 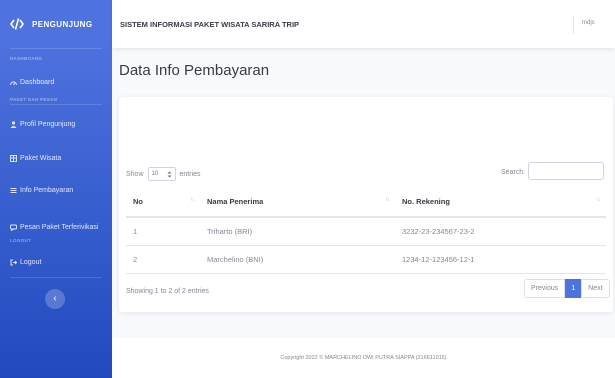 I want to click on sidebar-item-dashboard: Dashboard, so click(x=27, y=82).